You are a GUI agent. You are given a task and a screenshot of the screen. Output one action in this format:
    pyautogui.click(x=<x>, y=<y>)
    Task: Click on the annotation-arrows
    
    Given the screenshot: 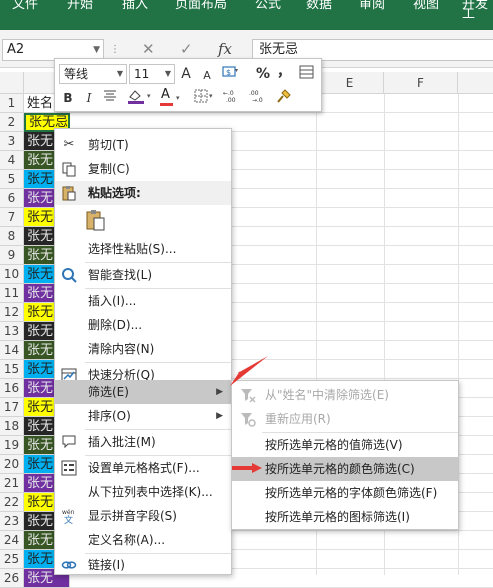 What is the action you would take?
    pyautogui.click(x=247, y=414)
    